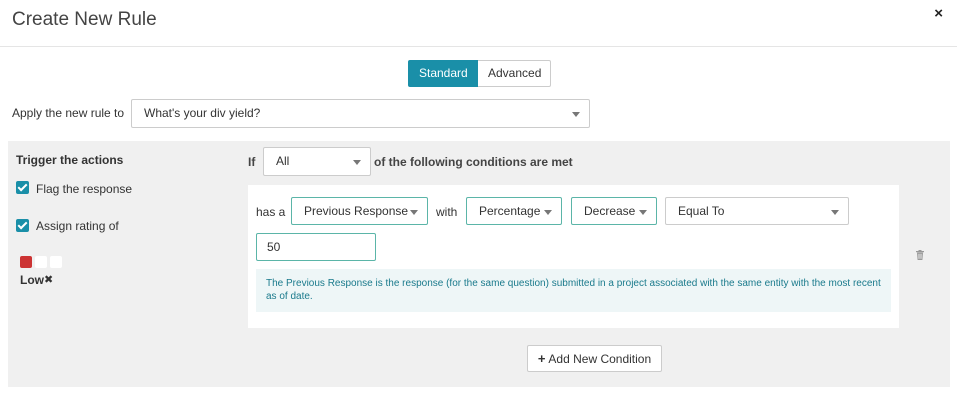 The height and width of the screenshot is (395, 957). I want to click on mode-toggle: Standard Advanced, so click(479, 73).